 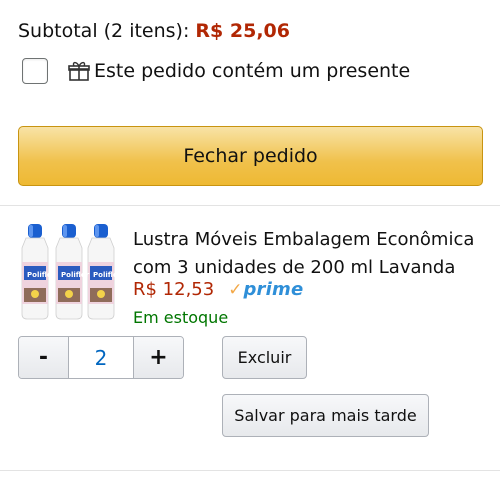 I want to click on save-for-later-button: Salvar para mais tarde, so click(x=325, y=415).